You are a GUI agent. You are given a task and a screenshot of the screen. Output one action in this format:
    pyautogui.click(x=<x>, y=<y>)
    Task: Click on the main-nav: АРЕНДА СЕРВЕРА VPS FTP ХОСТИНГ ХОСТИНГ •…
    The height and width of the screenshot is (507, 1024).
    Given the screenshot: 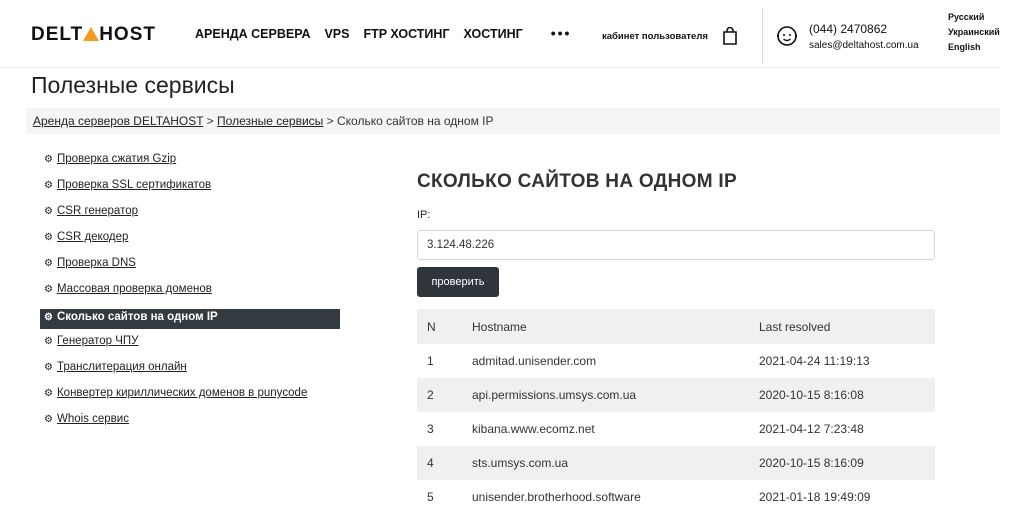 What is the action you would take?
    pyautogui.click(x=383, y=34)
    